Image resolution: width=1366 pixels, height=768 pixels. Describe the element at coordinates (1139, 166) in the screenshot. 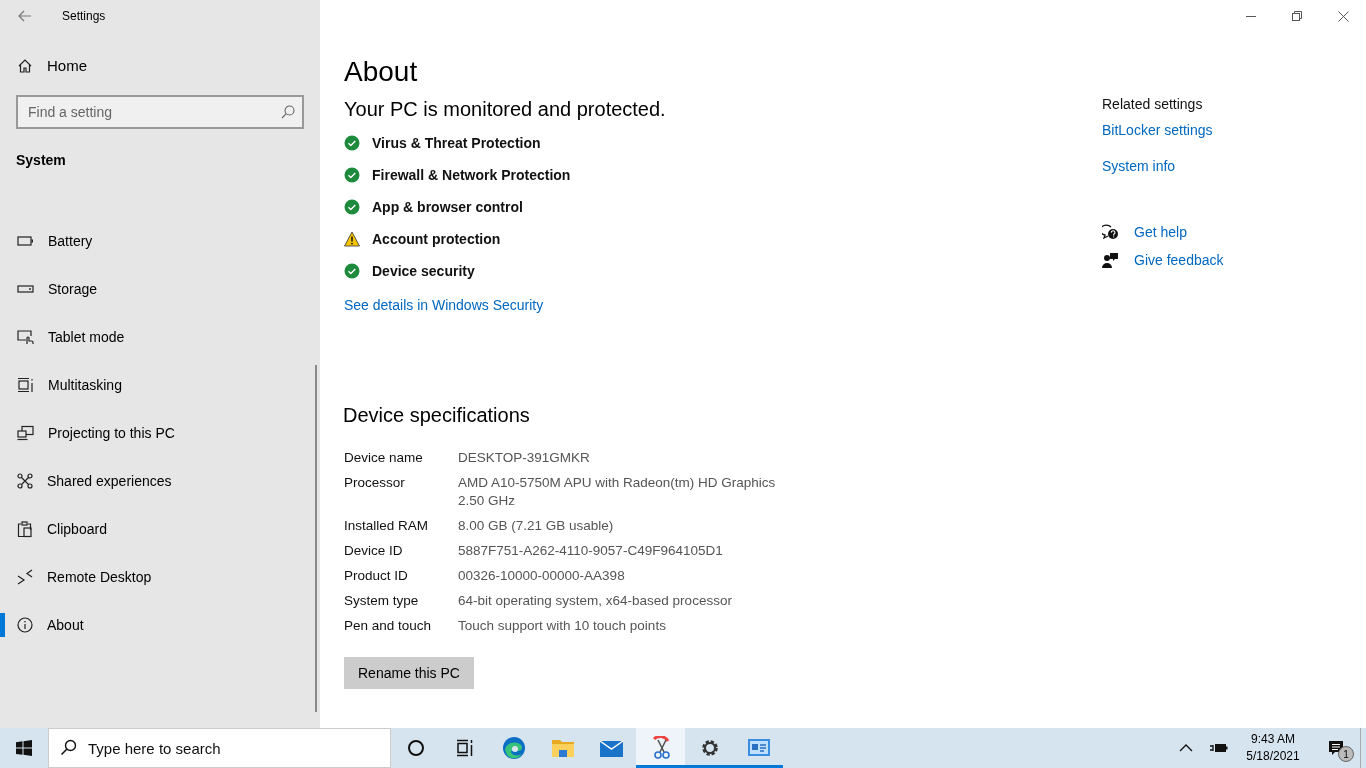

I see `settings-link: System info` at that location.